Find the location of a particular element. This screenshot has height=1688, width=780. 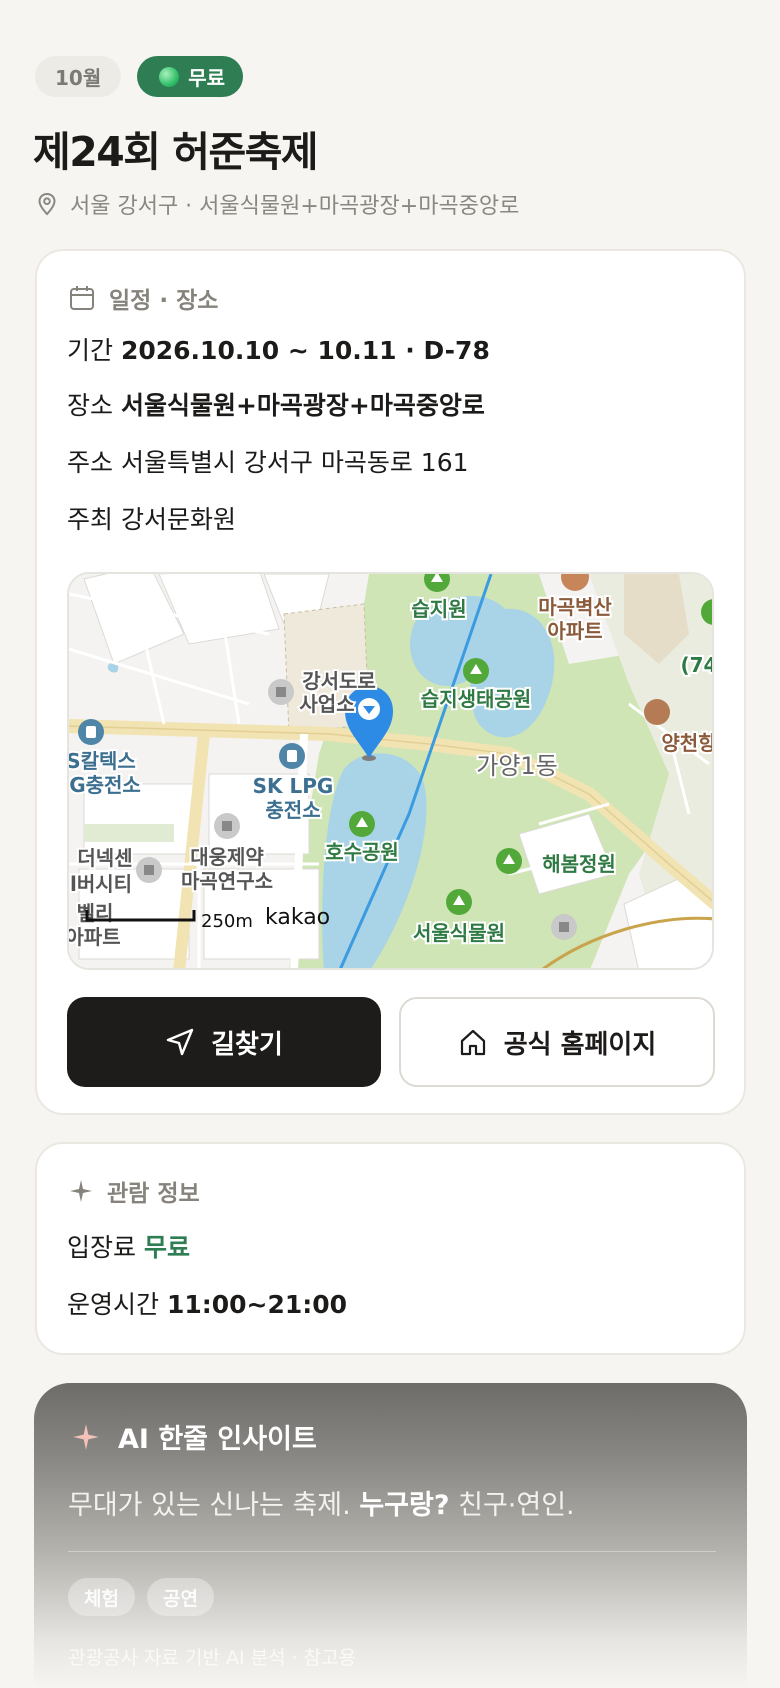

host-value: 강서문화원 is located at coordinates (178, 519).